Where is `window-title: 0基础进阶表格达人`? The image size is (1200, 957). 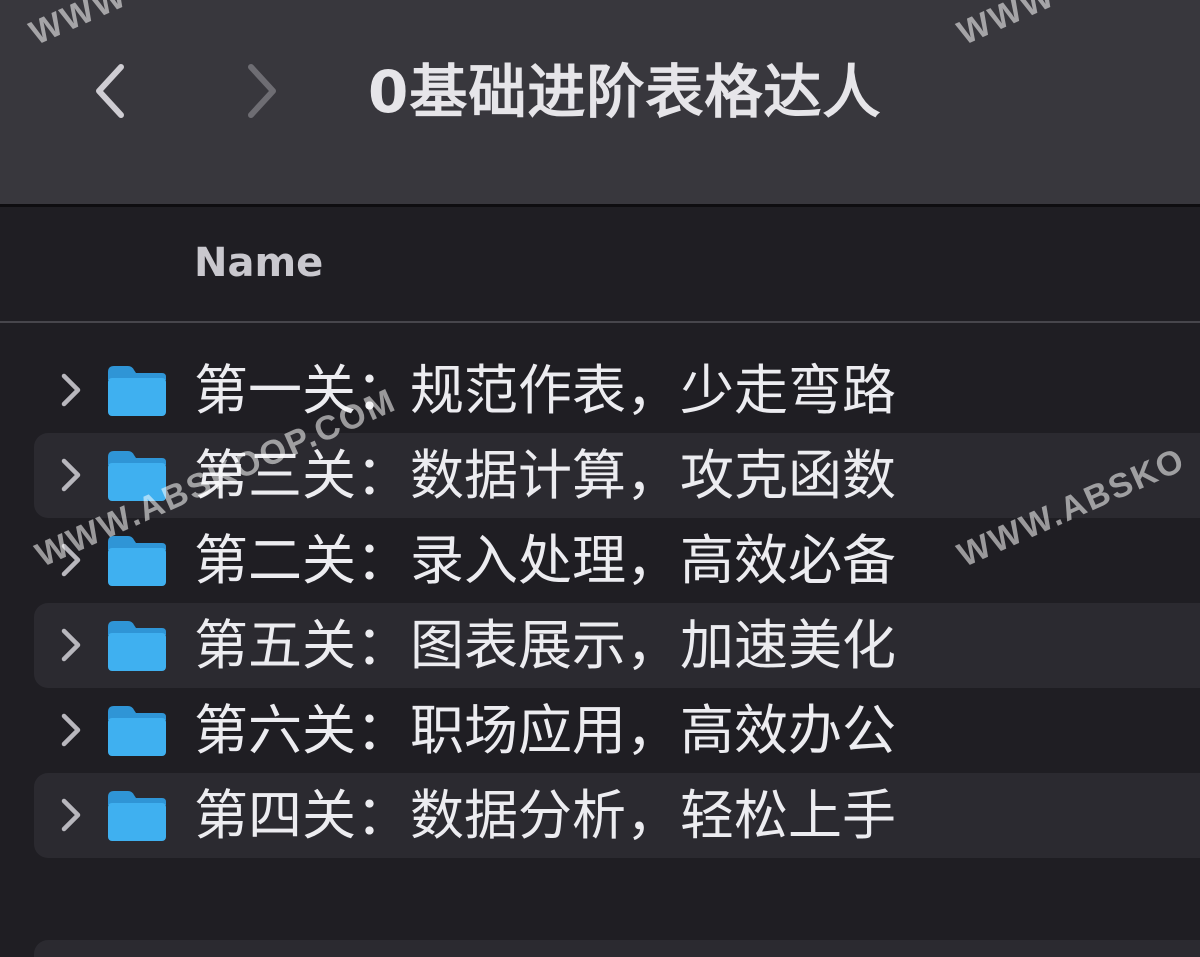 window-title: 0基础进阶表格达人 is located at coordinates (625, 92).